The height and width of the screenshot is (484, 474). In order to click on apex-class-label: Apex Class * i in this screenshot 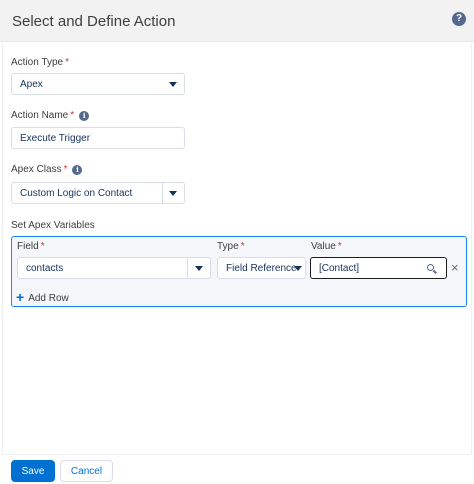, I will do `click(47, 169)`.